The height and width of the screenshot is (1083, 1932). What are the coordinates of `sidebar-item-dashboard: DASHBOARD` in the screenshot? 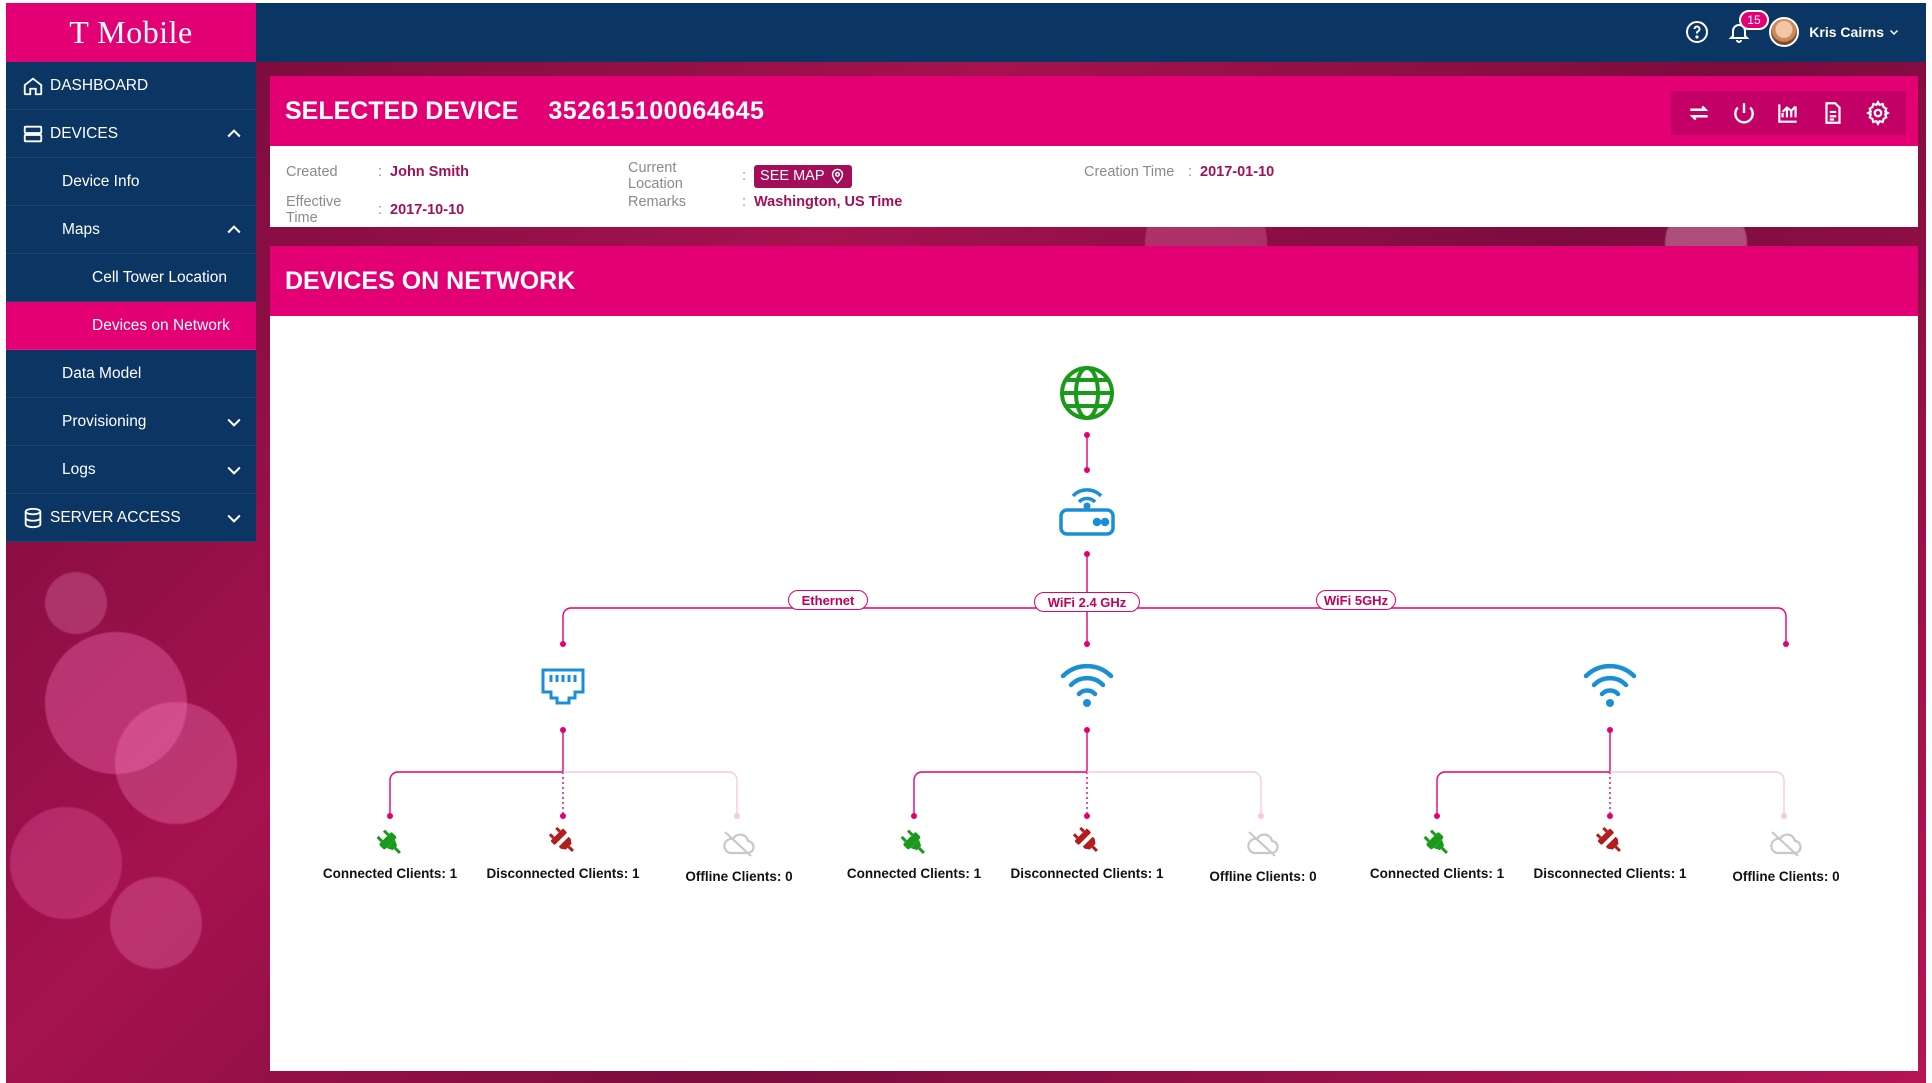 It's located at (131, 86).